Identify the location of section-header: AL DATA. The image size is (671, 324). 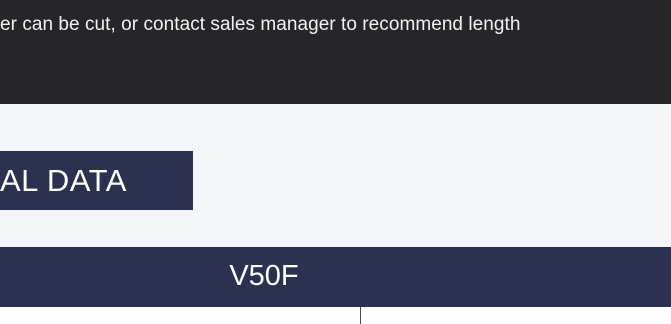
(96, 180).